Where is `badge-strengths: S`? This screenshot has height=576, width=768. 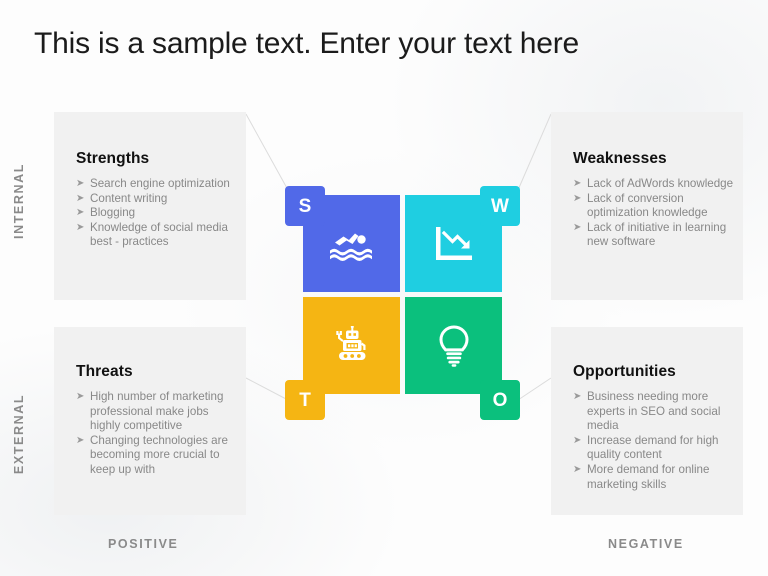
badge-strengths: S is located at coordinates (305, 206).